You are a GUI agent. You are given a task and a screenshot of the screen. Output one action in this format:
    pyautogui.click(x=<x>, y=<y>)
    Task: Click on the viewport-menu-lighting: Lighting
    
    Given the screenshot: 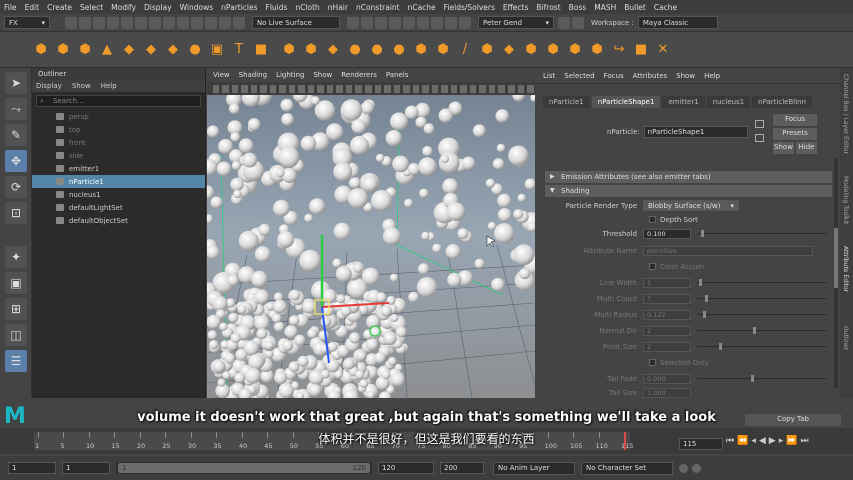 What is the action you would take?
    pyautogui.click(x=290, y=75)
    